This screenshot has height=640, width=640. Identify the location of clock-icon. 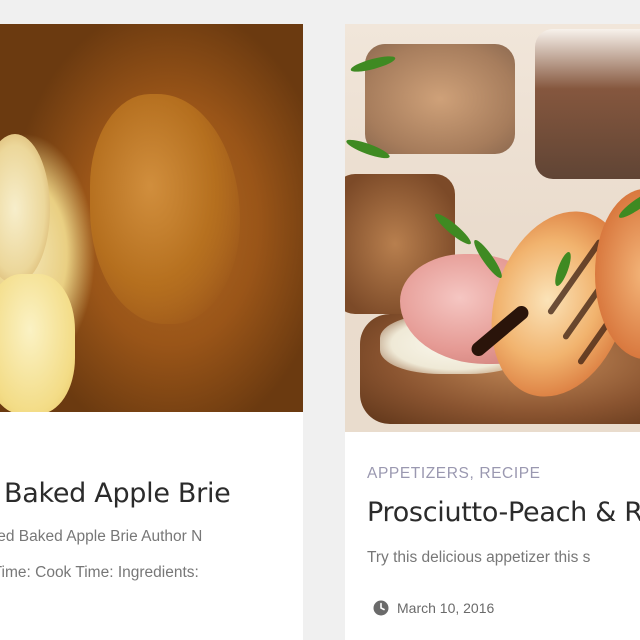
(381, 608).